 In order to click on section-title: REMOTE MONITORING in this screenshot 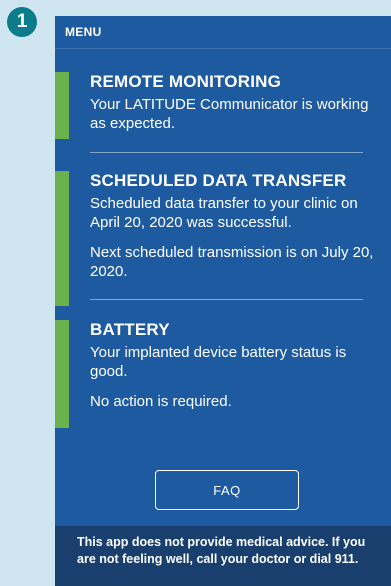, I will do `click(186, 81)`.